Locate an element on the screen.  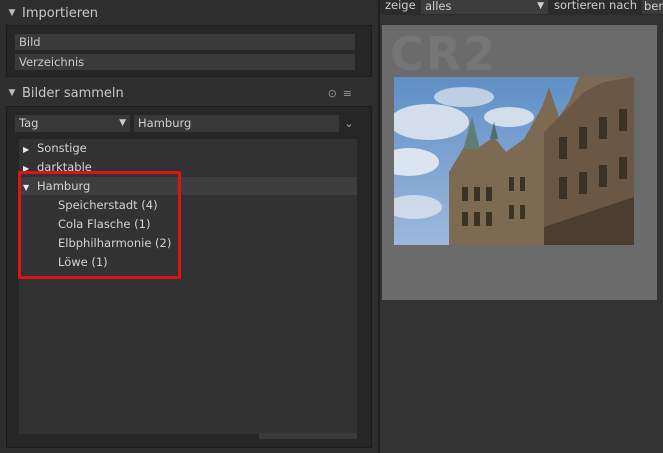
show-select-value: alles is located at coordinates (438, 6).